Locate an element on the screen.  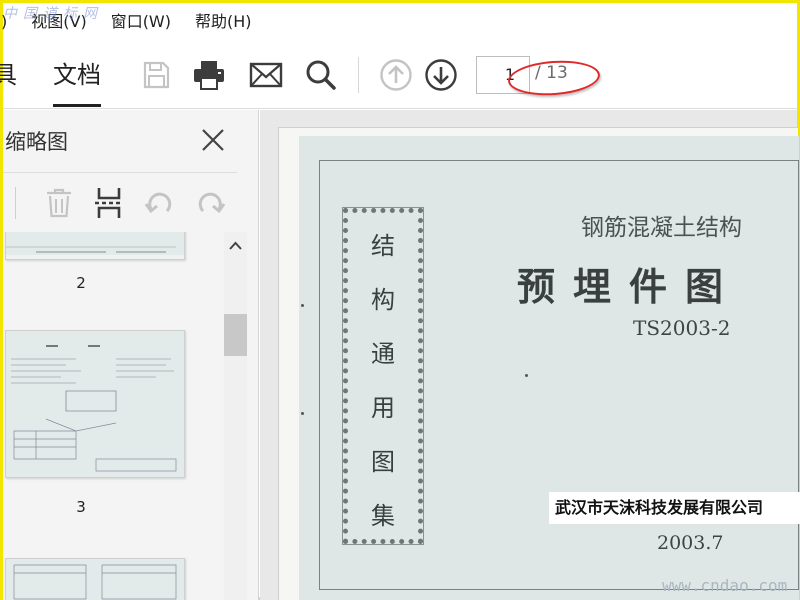
extract-page-button is located at coordinates (109, 203).